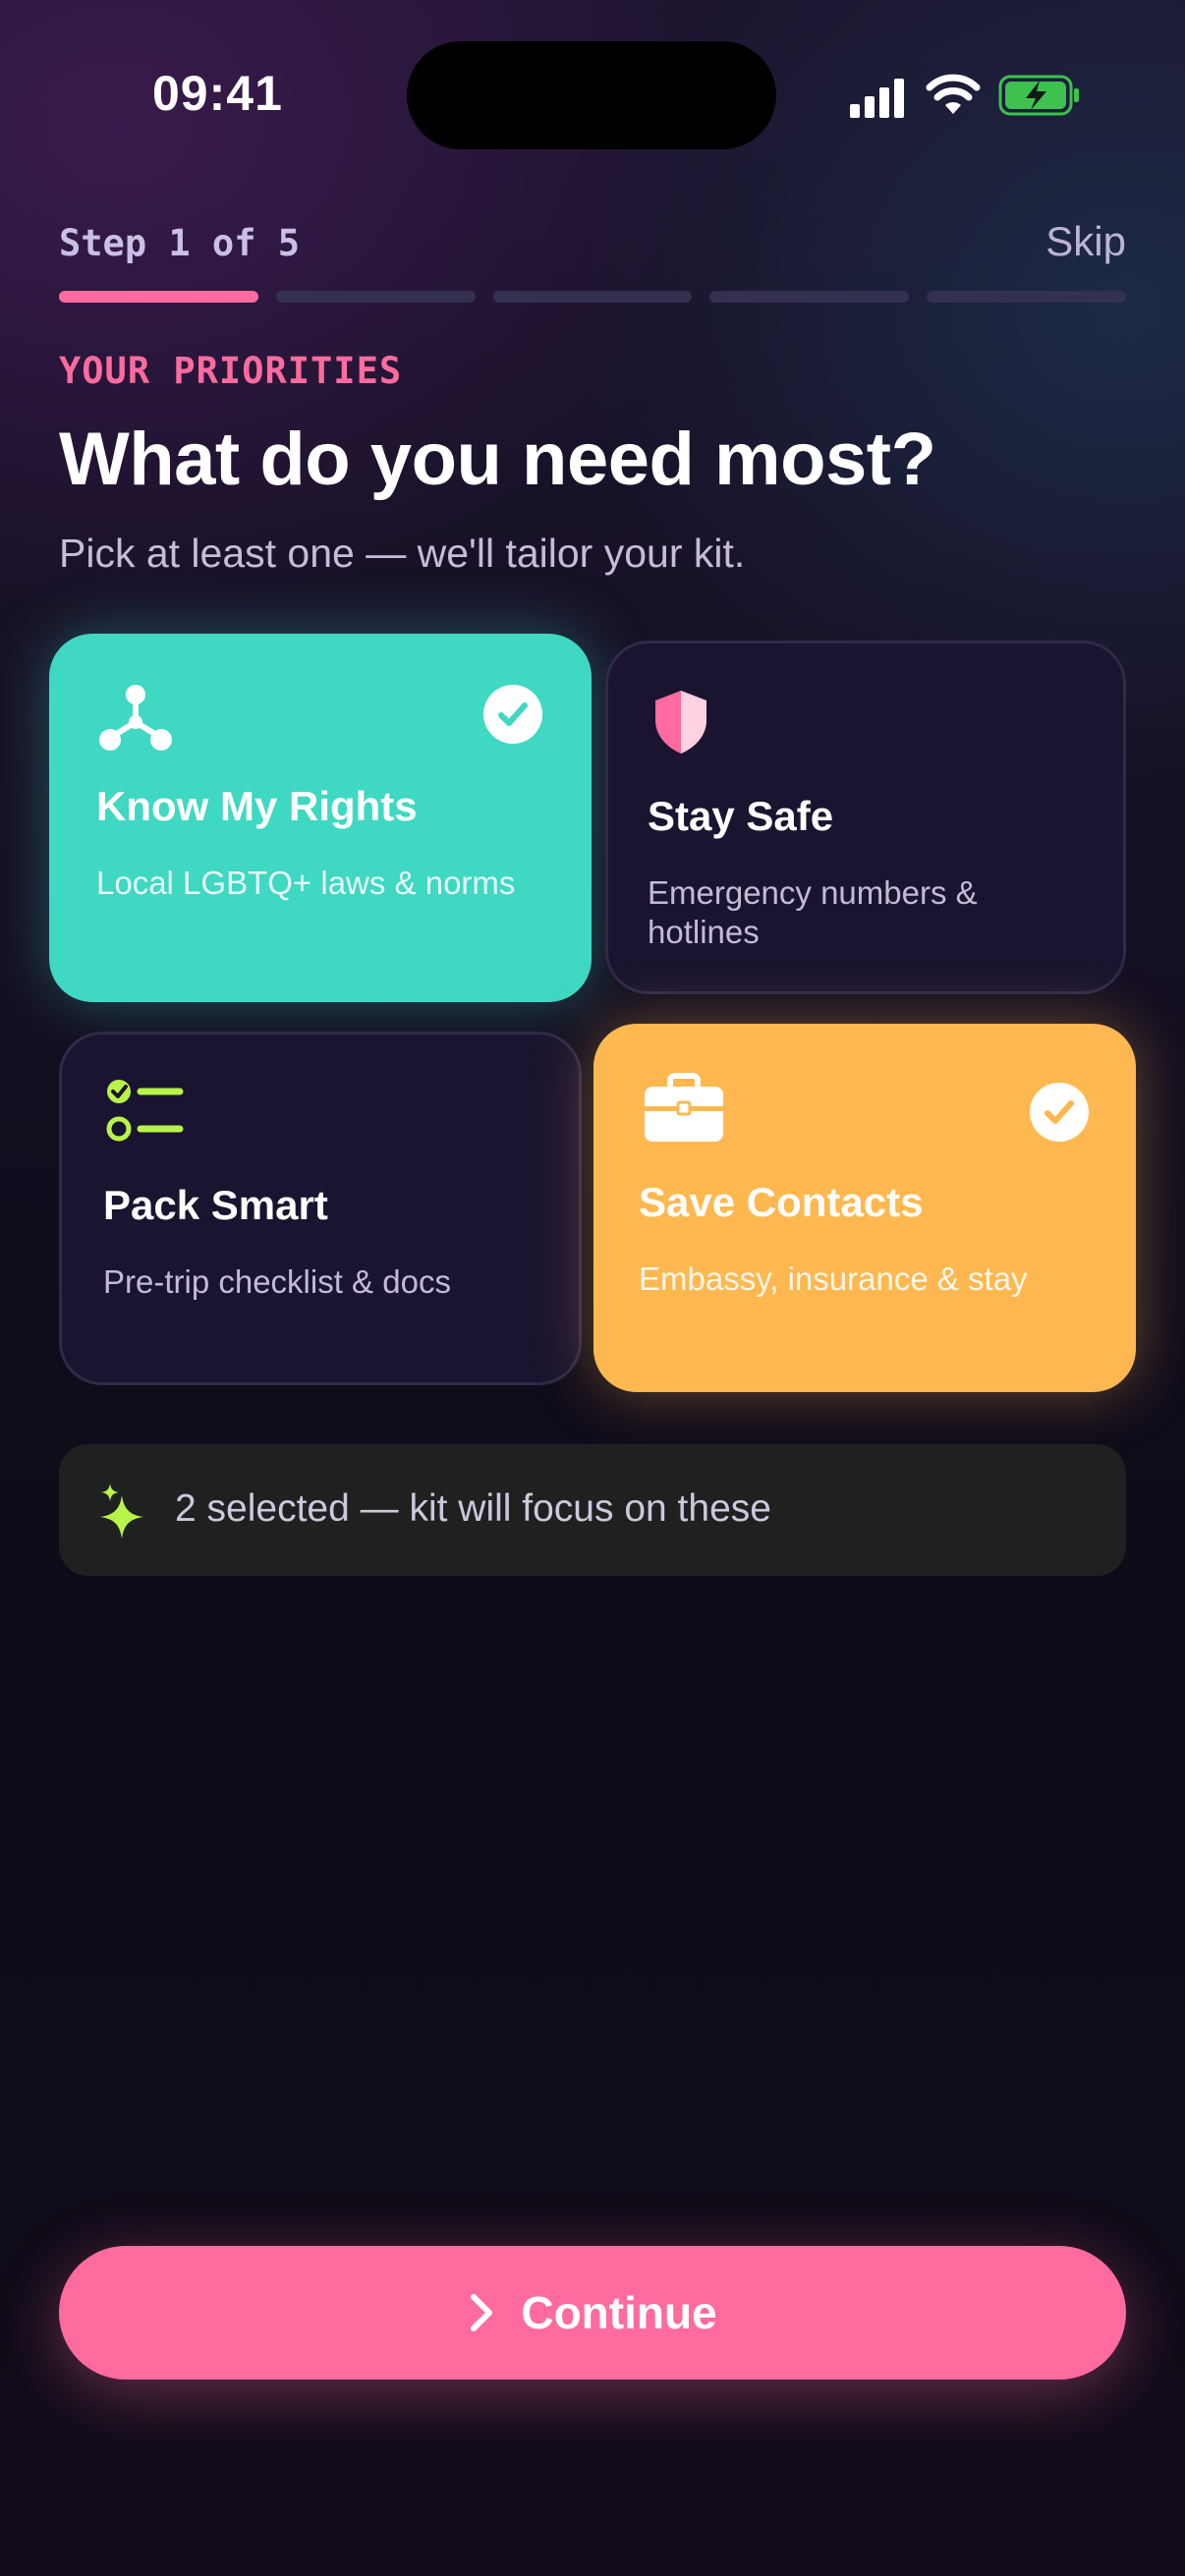 This screenshot has width=1185, height=2576. Describe the element at coordinates (866, 817) in the screenshot. I see `card-stay-safe: Stay Safe Emergency numbers & hotlines` at that location.